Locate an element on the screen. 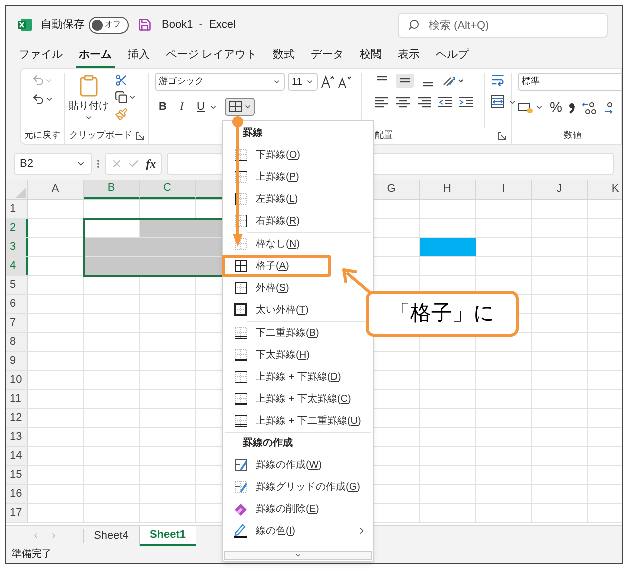  paste-button: 貼り付け is located at coordinates (89, 100).